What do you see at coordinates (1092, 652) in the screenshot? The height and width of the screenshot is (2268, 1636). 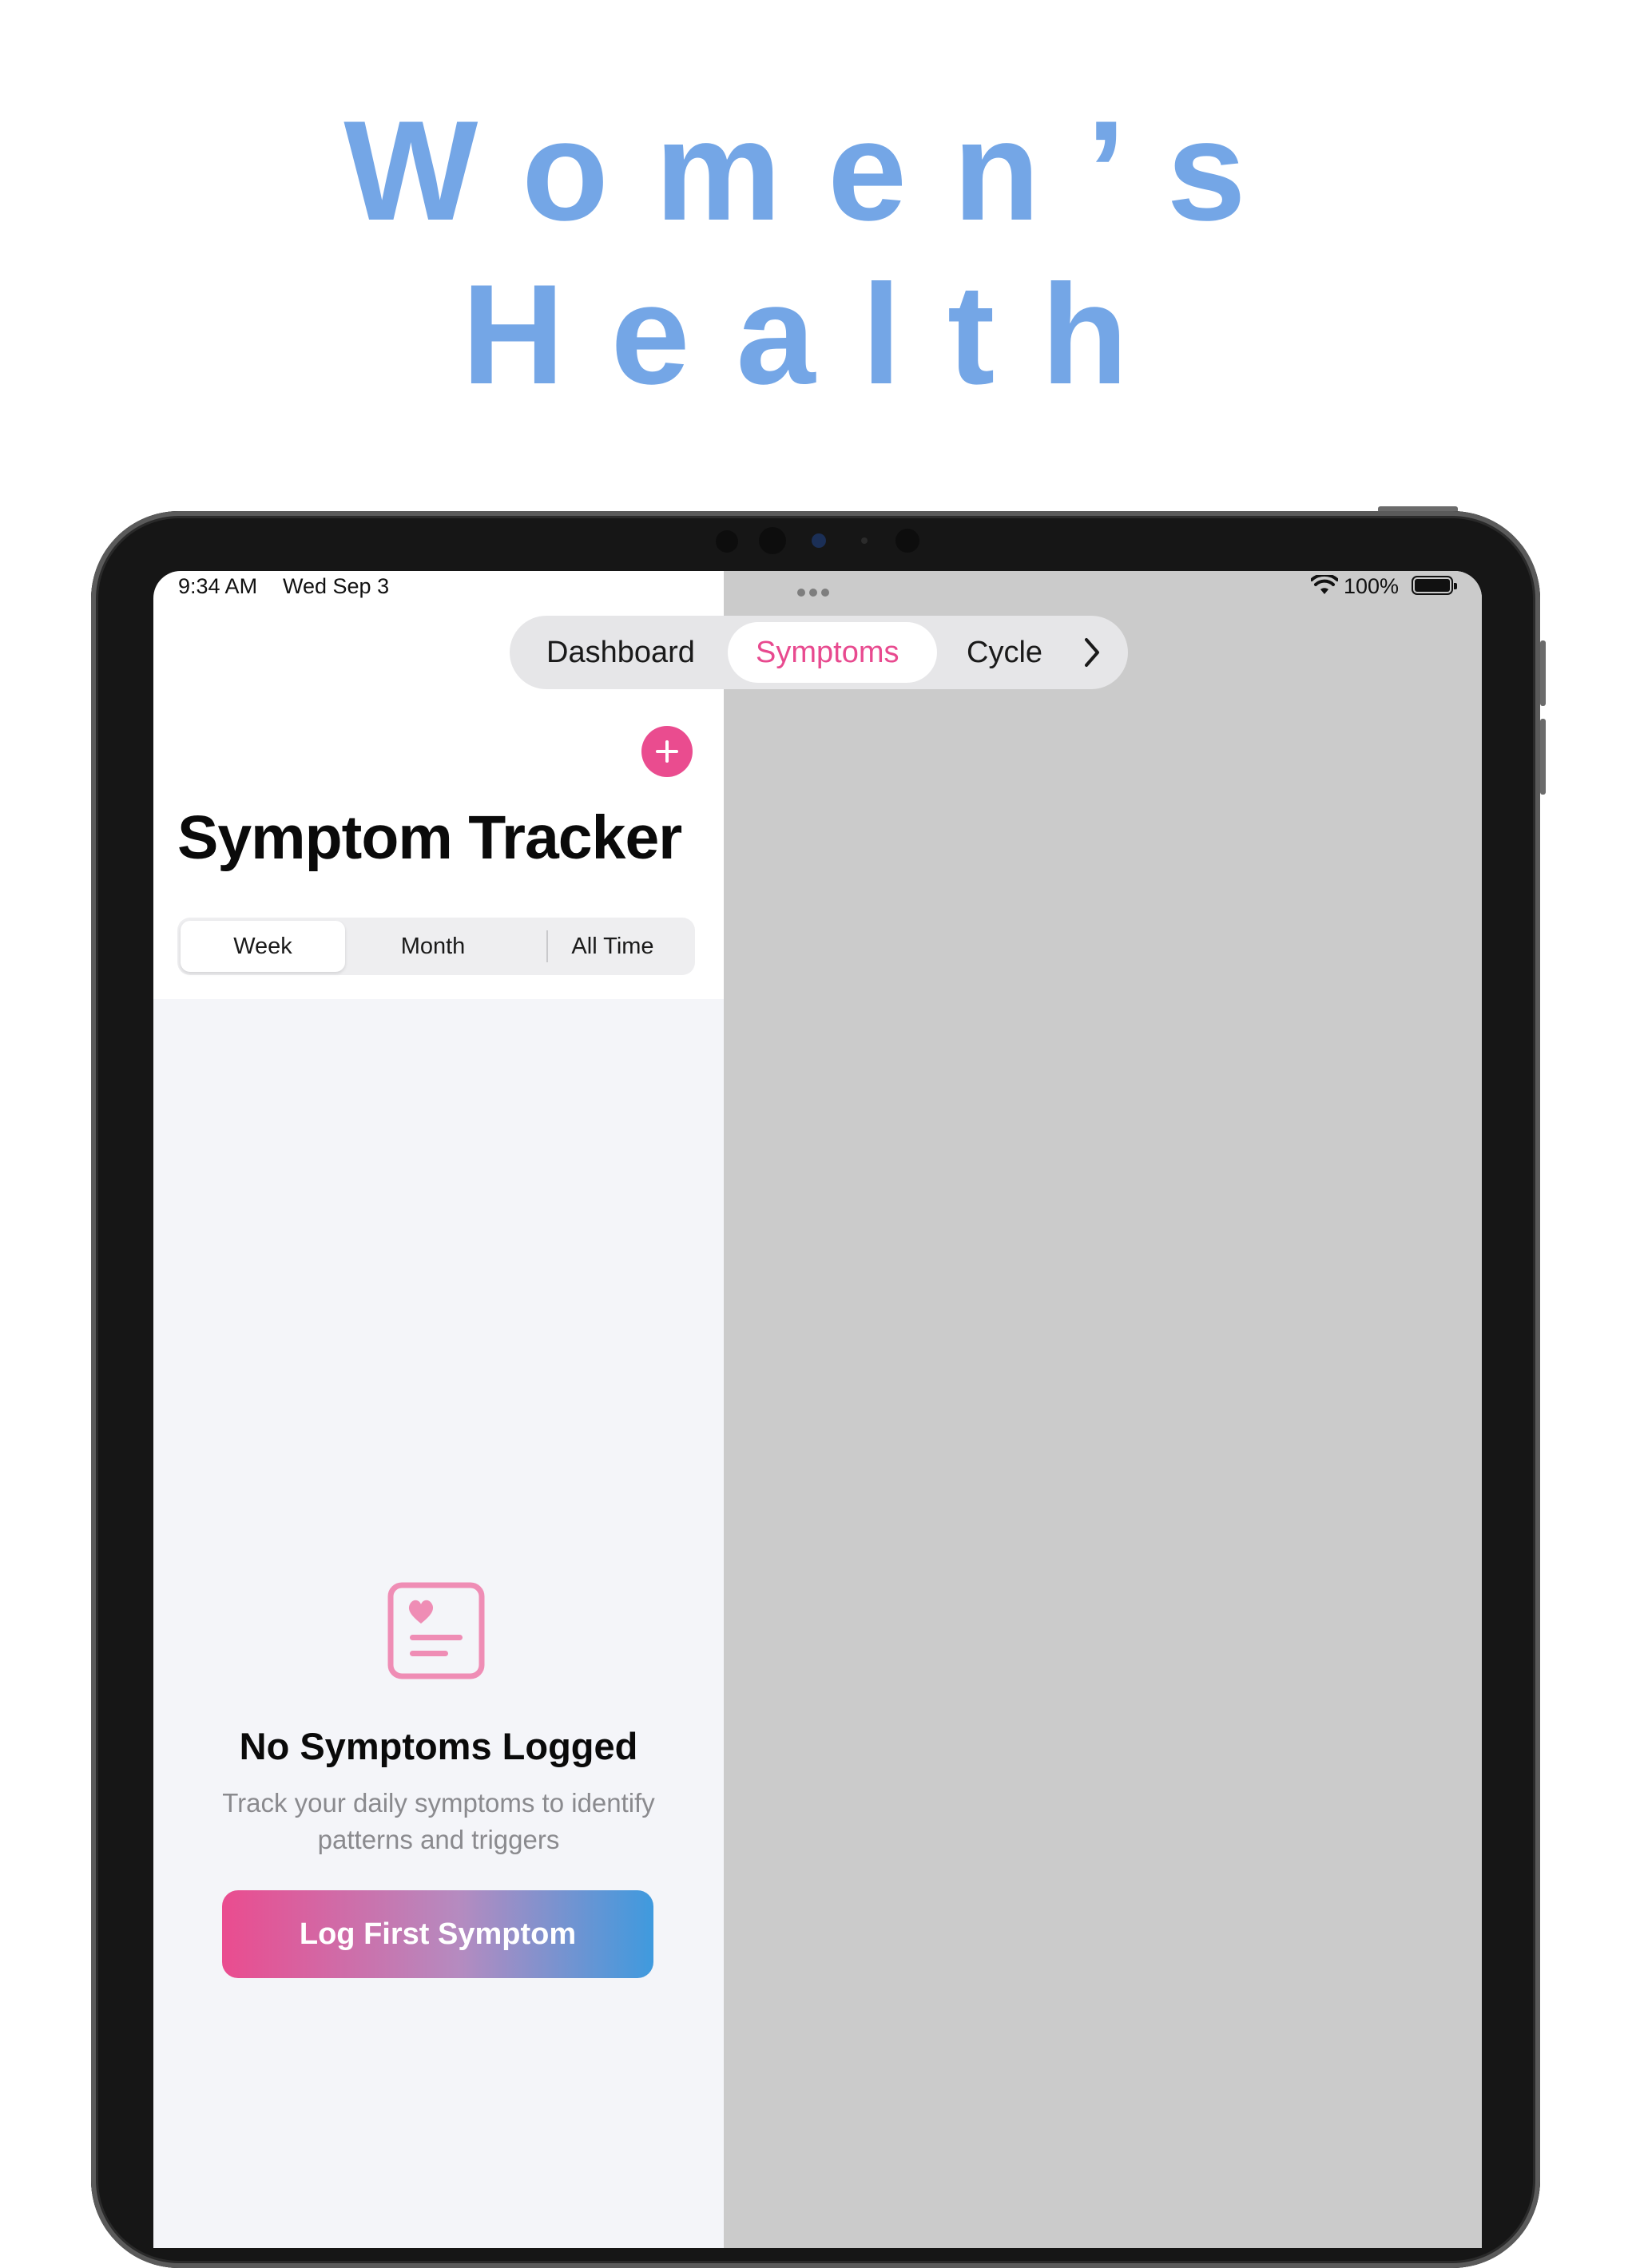 I see `chevron-right-icon` at bounding box center [1092, 652].